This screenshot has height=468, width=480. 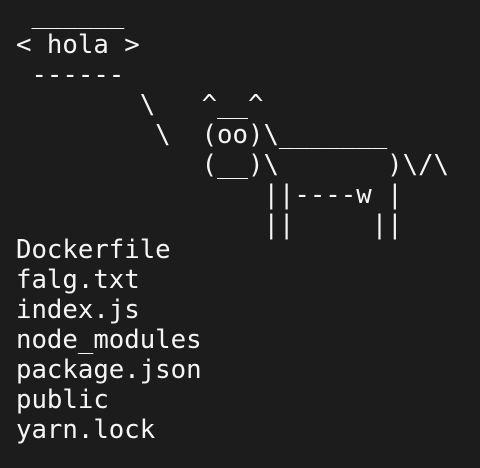 I want to click on list-item: Dockerfile, so click(x=93, y=250).